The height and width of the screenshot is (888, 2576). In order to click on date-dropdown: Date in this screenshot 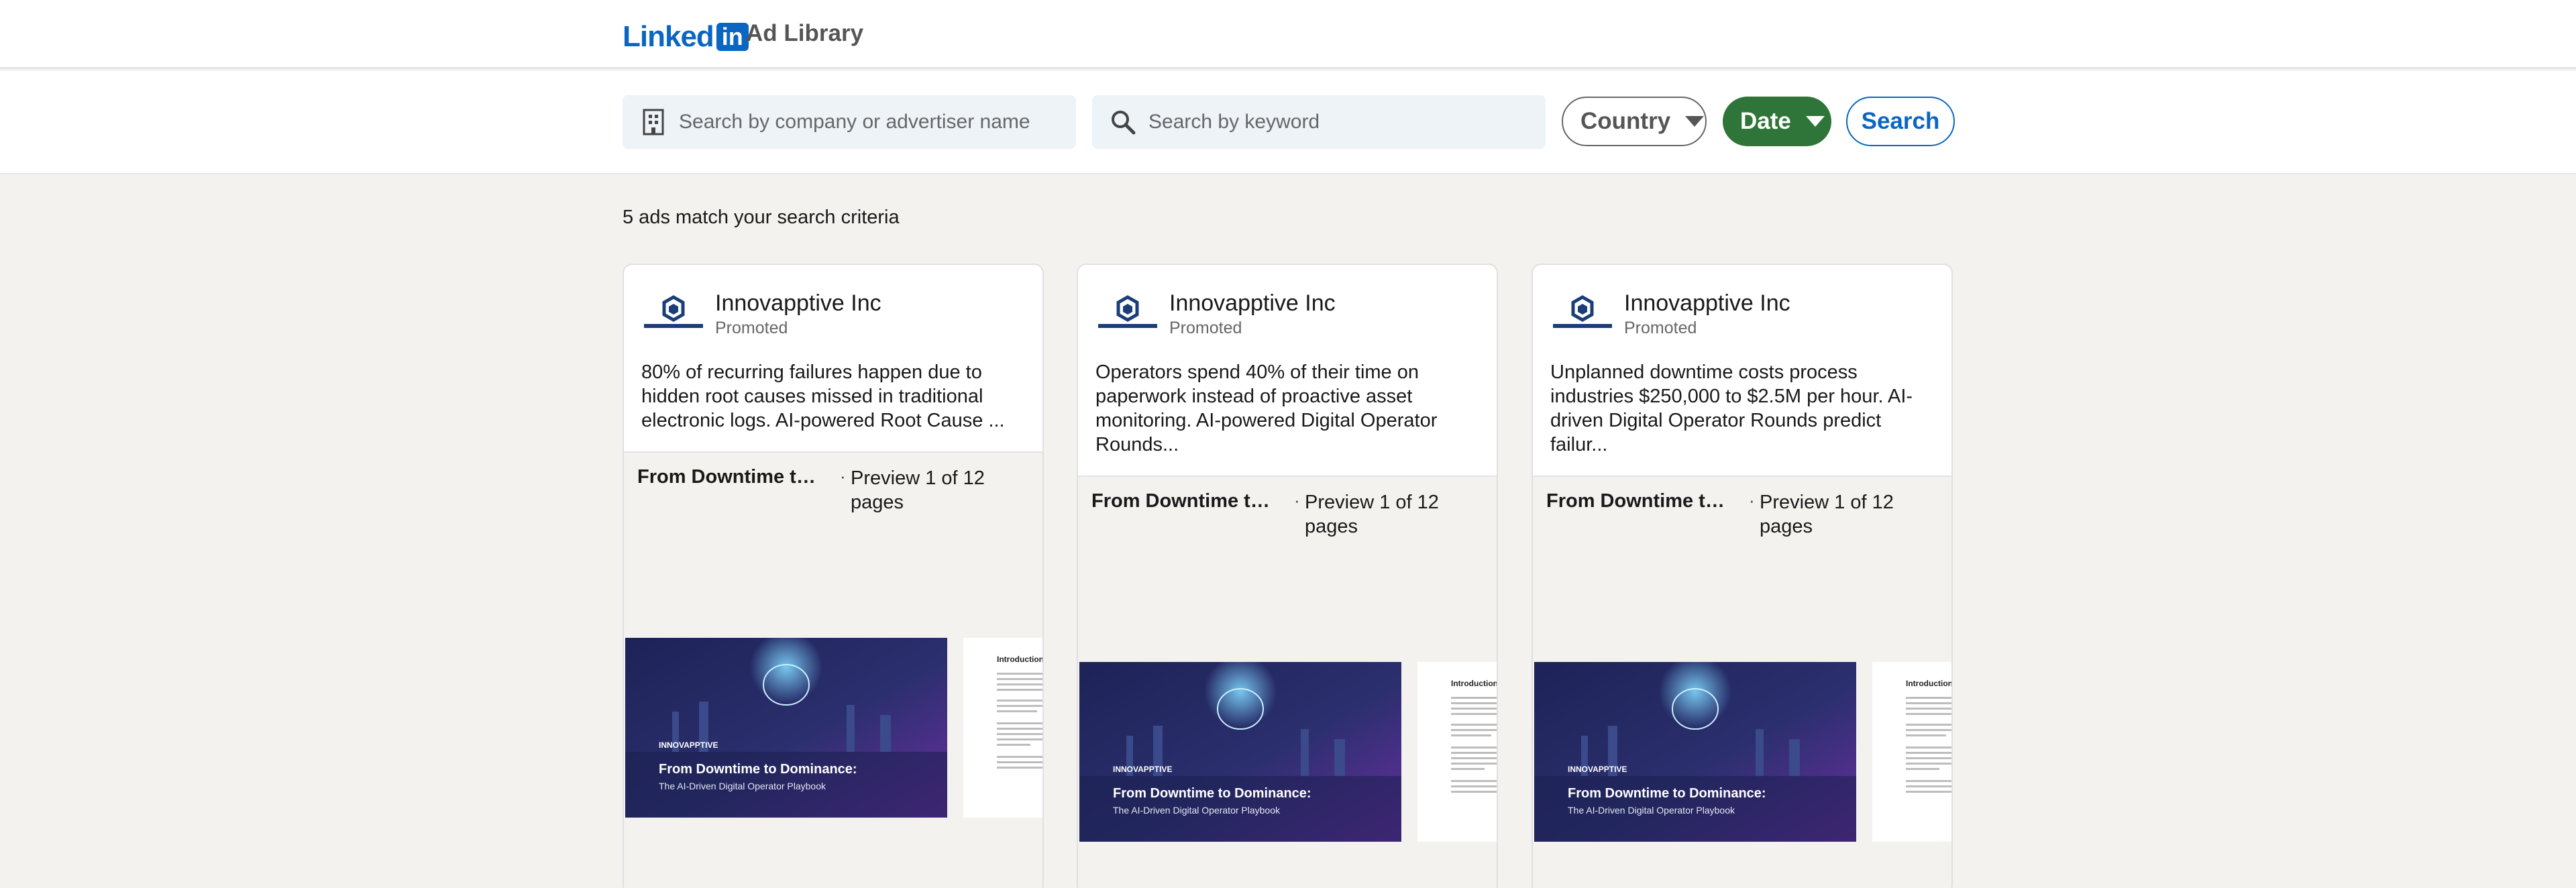, I will do `click(1777, 121)`.